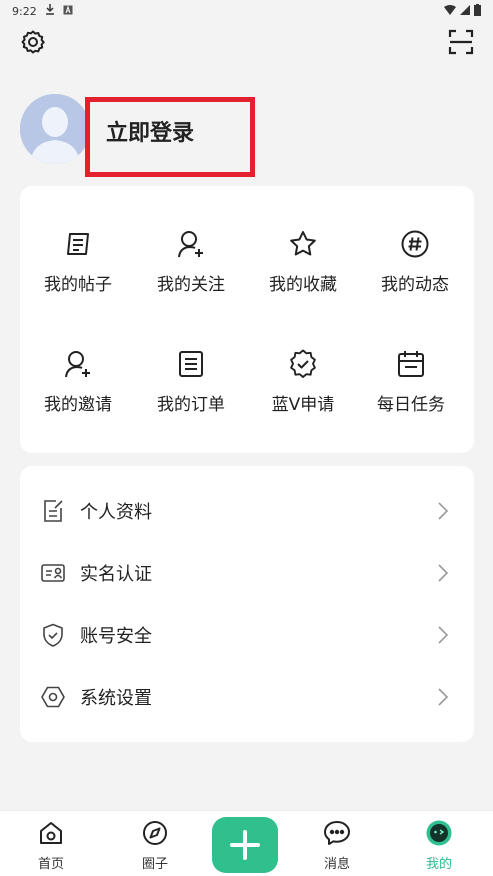 The image size is (493, 876). Describe the element at coordinates (78, 364) in the screenshot. I see `invite-user-icon` at that location.